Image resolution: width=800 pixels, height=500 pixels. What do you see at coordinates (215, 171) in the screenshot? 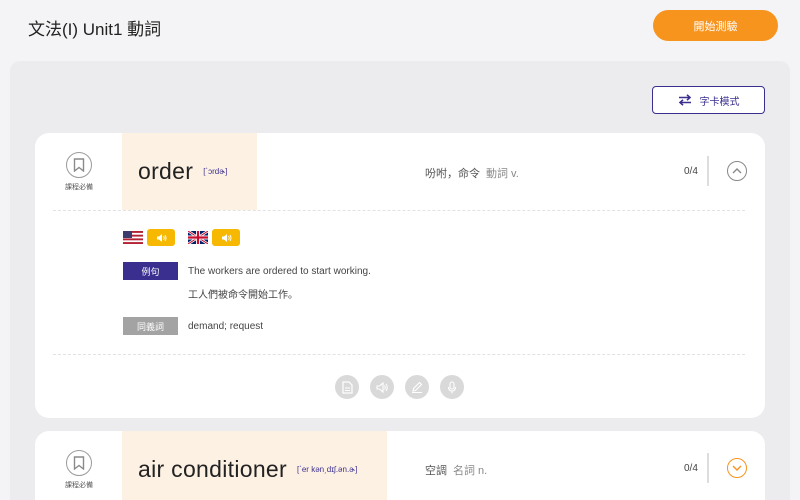
I see `phonetic-text: [ˋɔrdɚ]` at bounding box center [215, 171].